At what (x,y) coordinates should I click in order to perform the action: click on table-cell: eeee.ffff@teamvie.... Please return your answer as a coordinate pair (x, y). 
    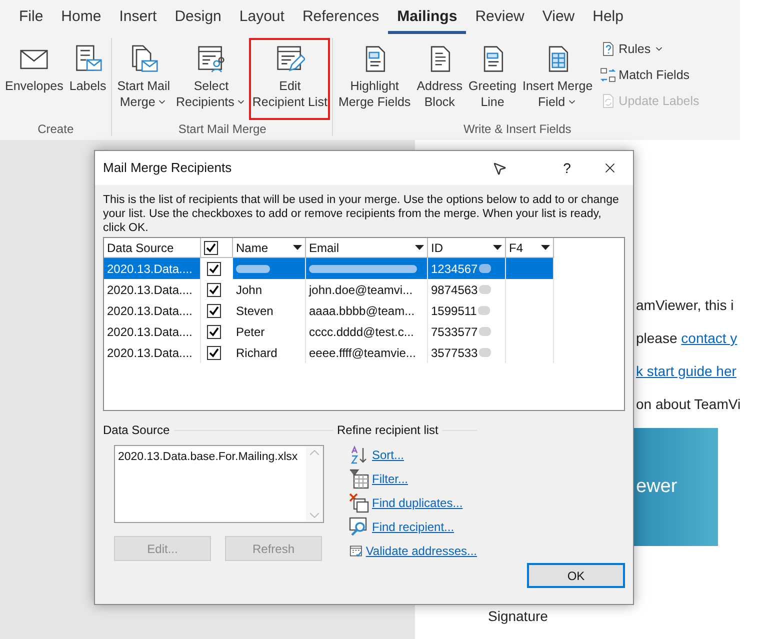
    Looking at the image, I should click on (367, 352).